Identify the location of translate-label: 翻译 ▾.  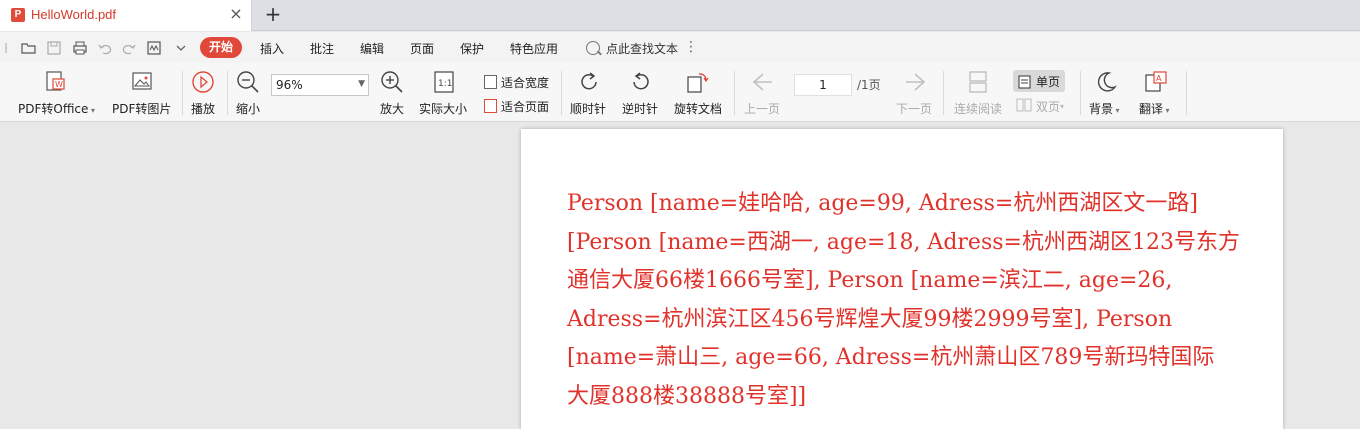
(1154, 109).